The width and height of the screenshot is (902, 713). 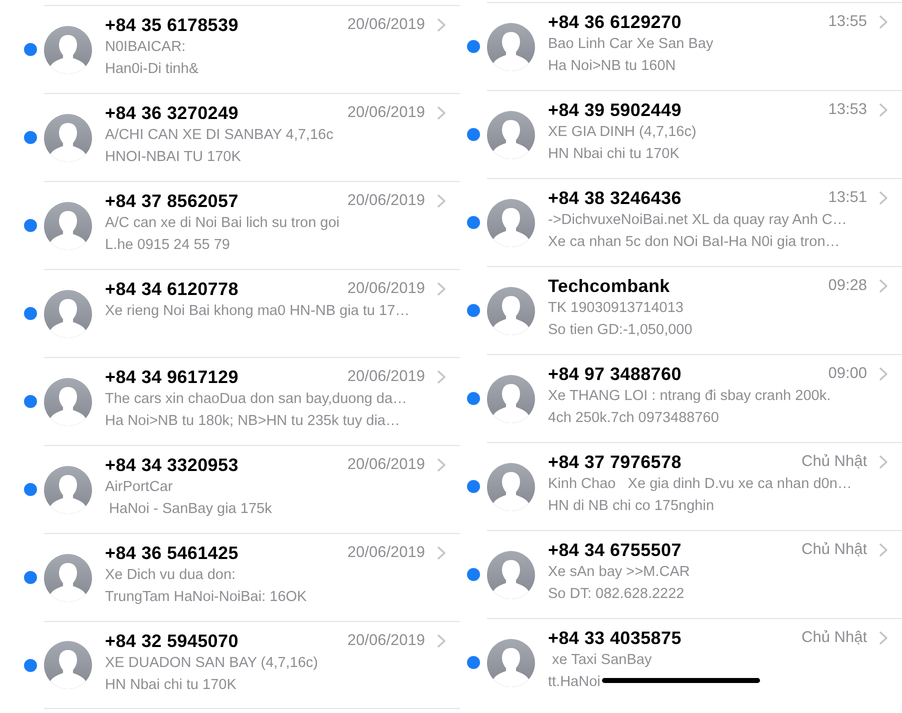 I want to click on message-preview-line: XE GIA DINH (4,7,16c), so click(x=622, y=132).